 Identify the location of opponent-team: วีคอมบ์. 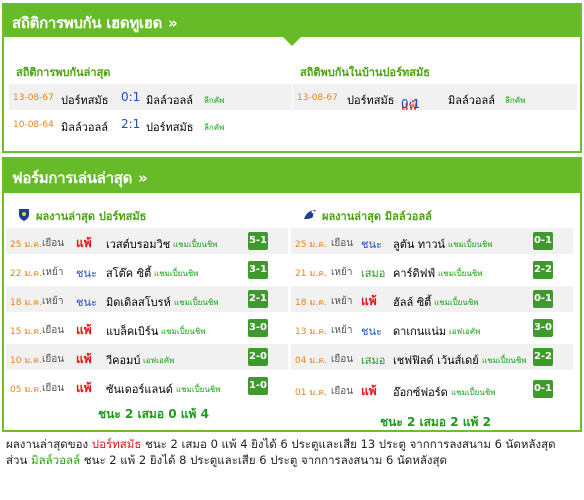
(123, 360).